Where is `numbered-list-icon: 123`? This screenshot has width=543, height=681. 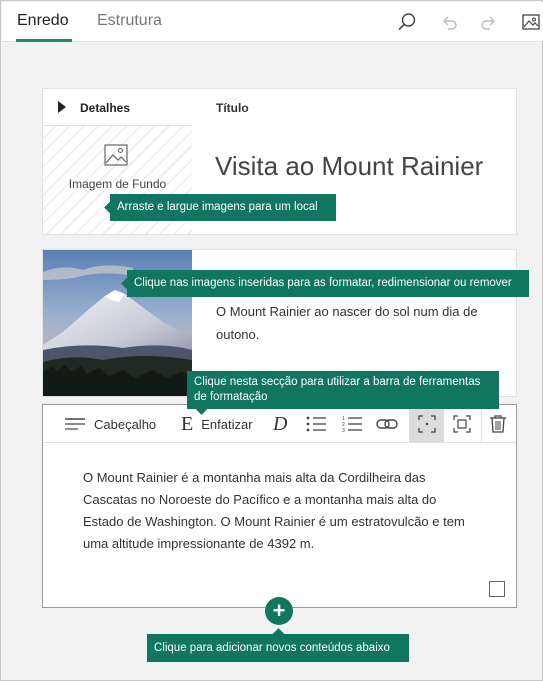
numbered-list-icon: 123 is located at coordinates (352, 424).